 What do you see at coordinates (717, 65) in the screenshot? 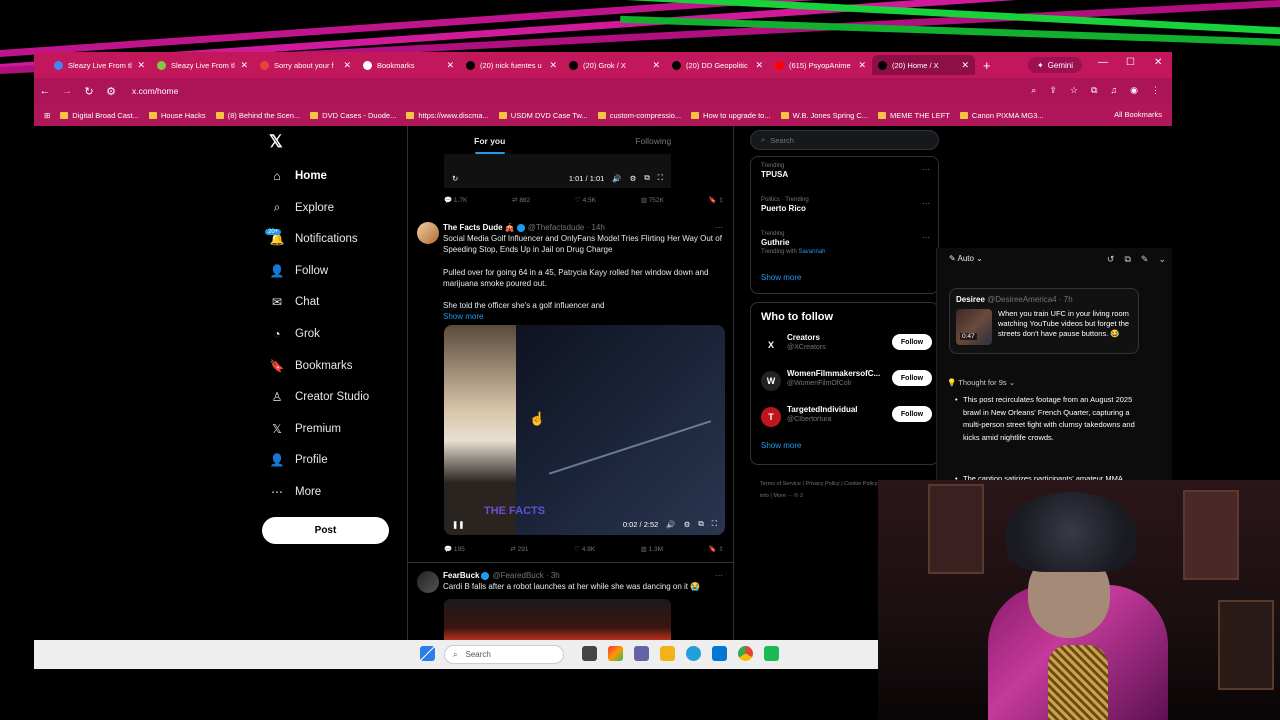
I see `browser-tab: (20) DD Geopolitic ✕` at bounding box center [717, 65].